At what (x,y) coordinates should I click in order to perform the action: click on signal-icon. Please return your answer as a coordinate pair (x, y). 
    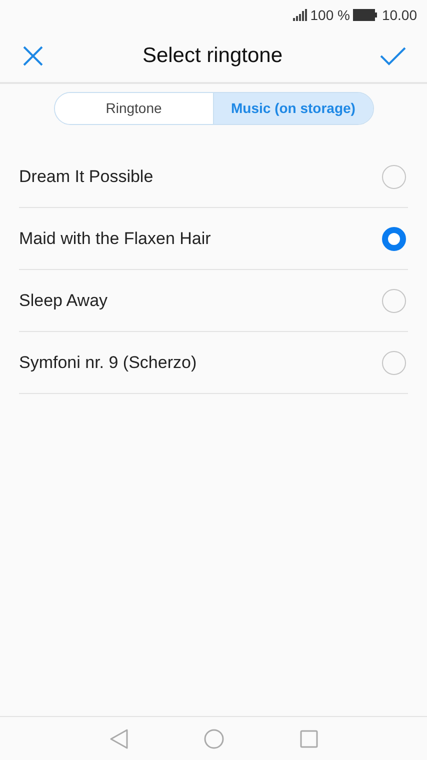
    Looking at the image, I should click on (300, 15).